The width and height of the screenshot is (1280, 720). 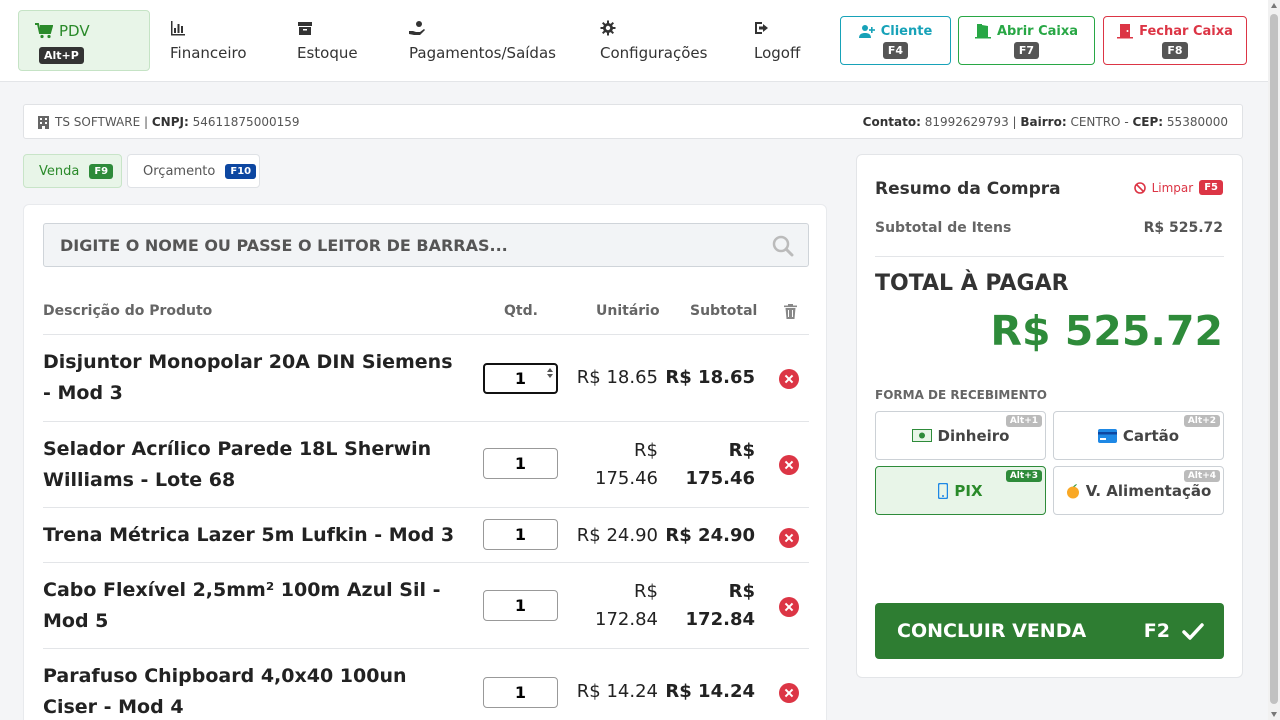 What do you see at coordinates (1049, 631) in the screenshot?
I see `confirm-sale-button: CONCLUIR VENDA F2` at bounding box center [1049, 631].